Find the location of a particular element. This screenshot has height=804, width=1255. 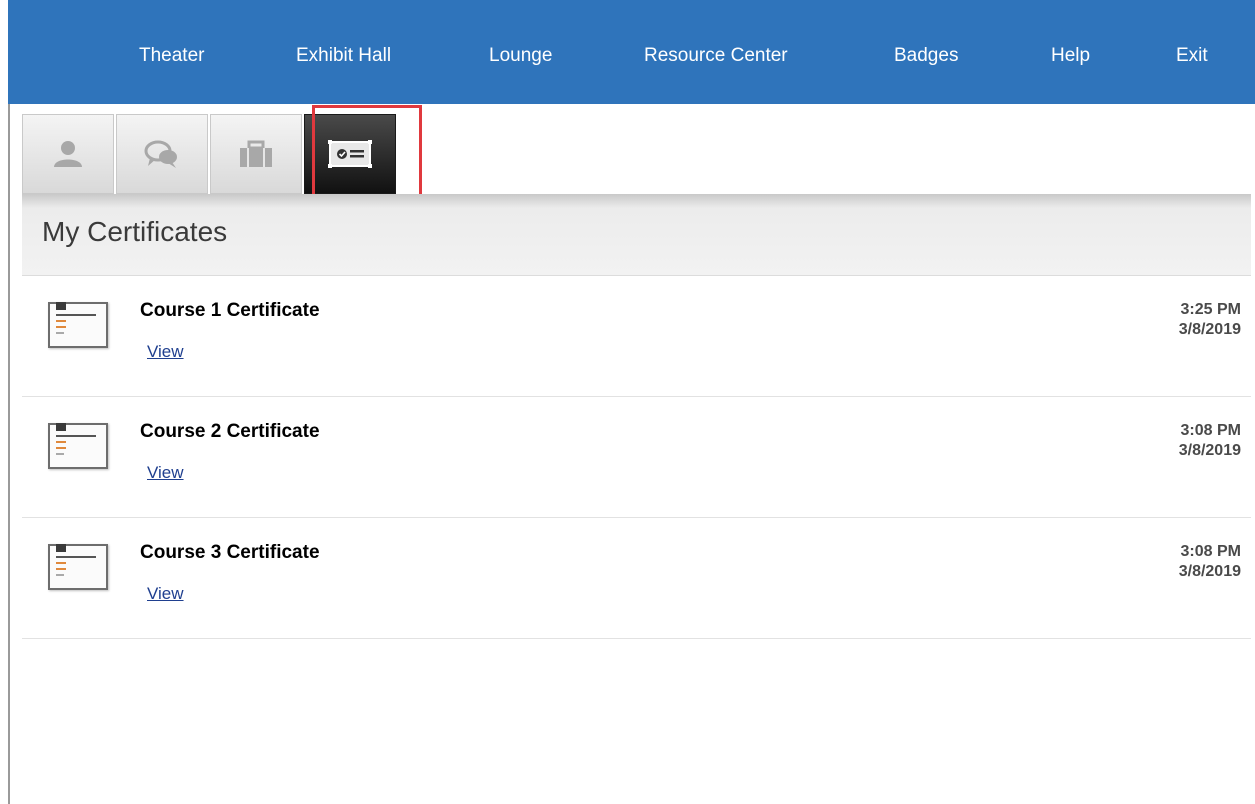

briefcase-icon is located at coordinates (256, 153).